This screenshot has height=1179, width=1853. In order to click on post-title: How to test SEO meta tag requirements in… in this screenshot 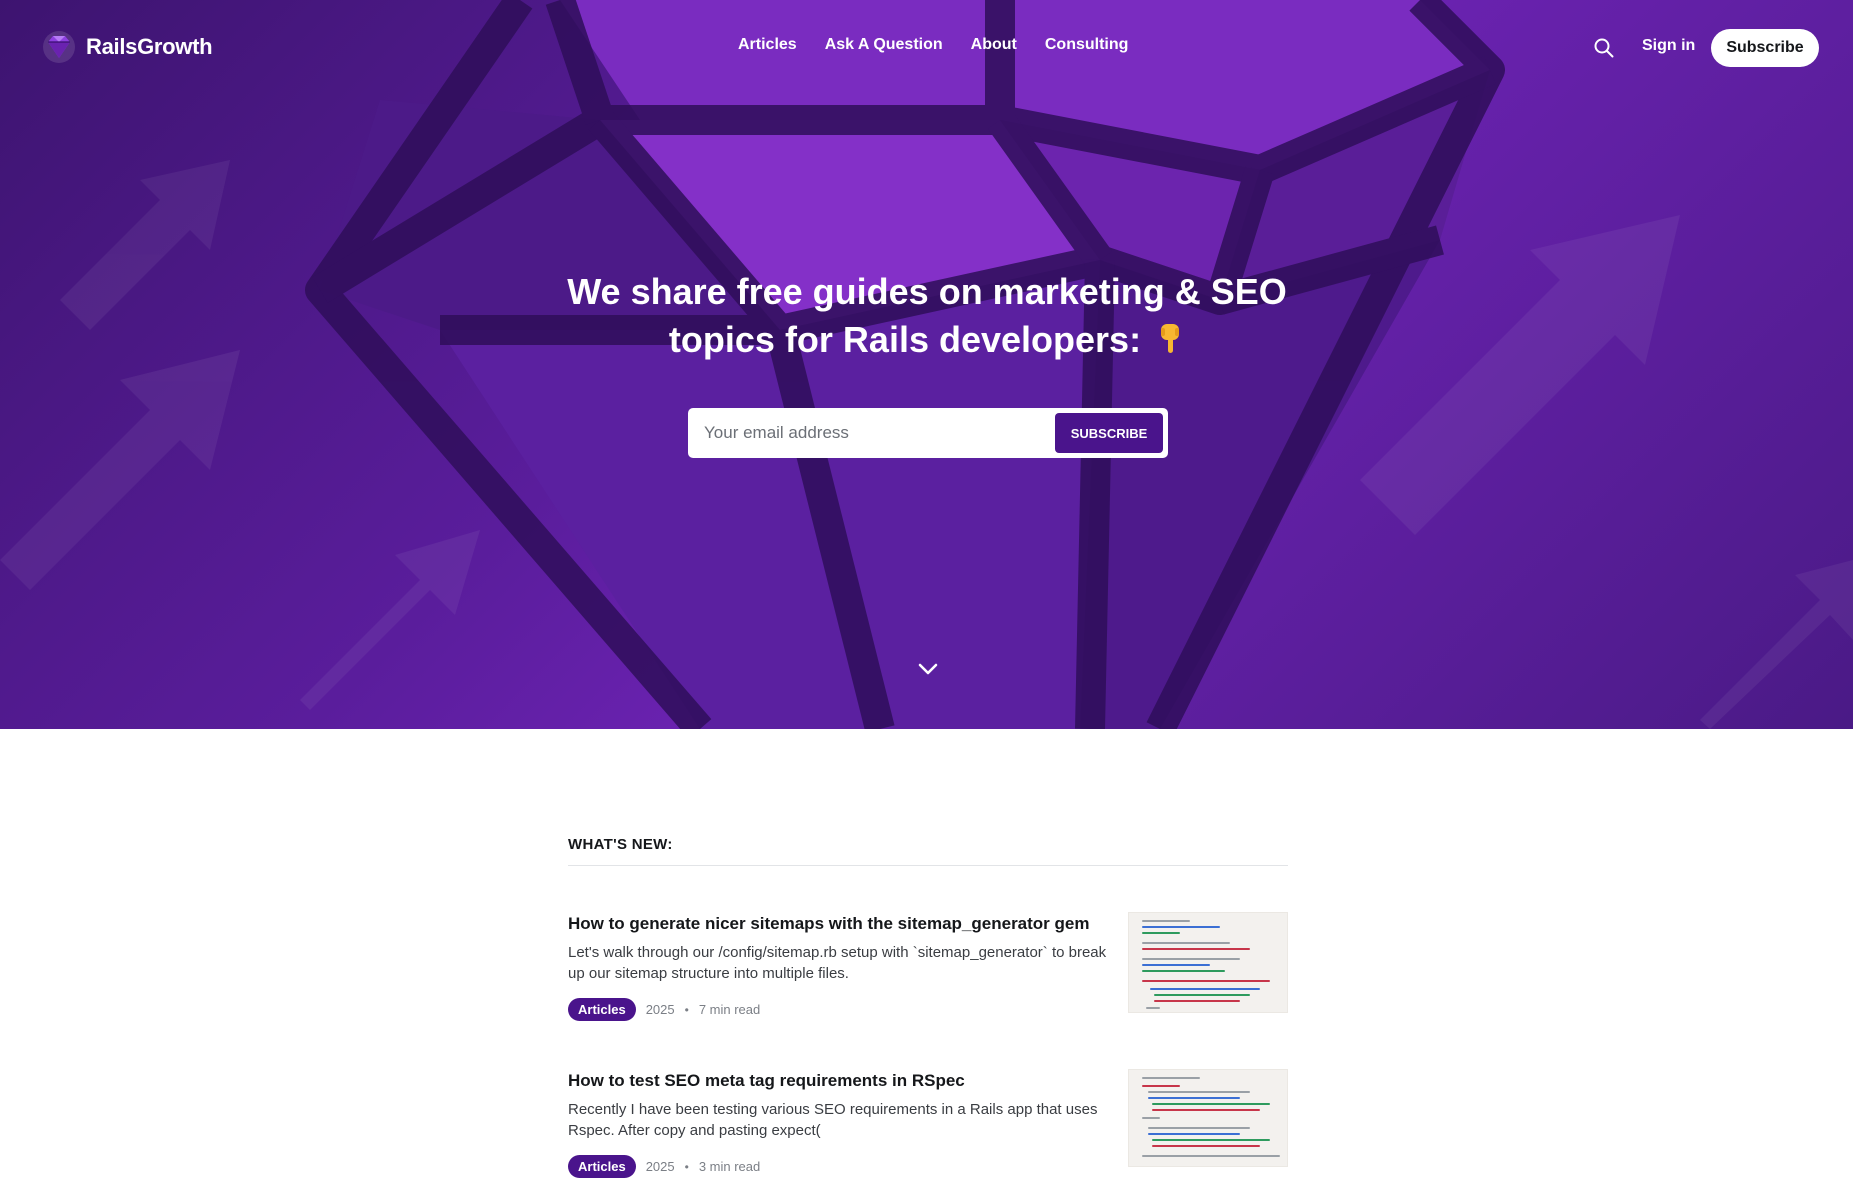, I will do `click(838, 1081)`.